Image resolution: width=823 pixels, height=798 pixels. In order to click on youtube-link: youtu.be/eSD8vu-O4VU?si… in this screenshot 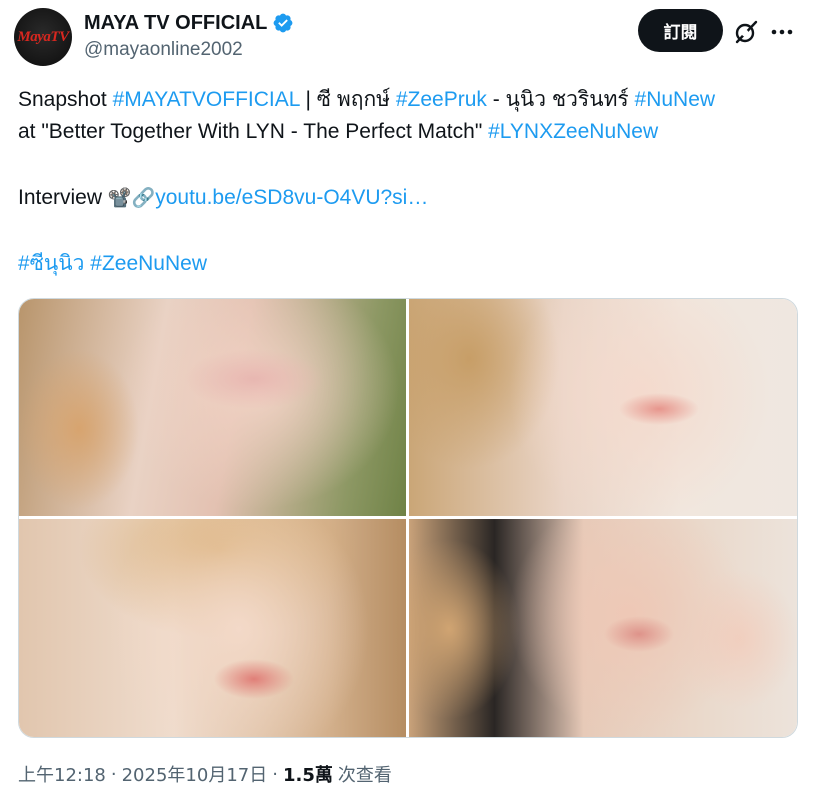, I will do `click(291, 197)`.